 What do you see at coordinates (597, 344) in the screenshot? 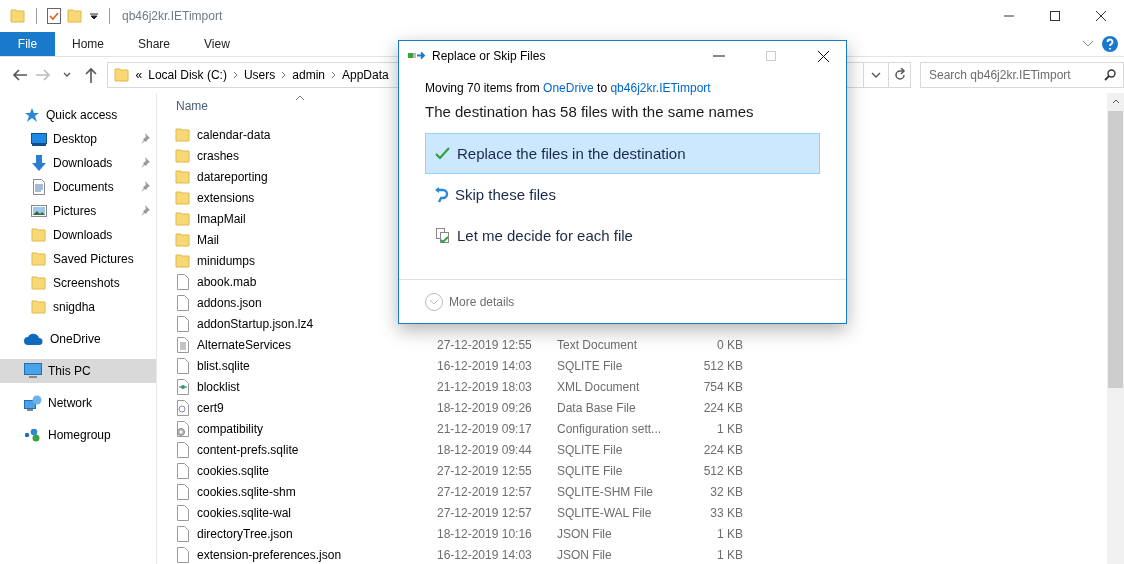
I see `file-type: Text Document` at bounding box center [597, 344].